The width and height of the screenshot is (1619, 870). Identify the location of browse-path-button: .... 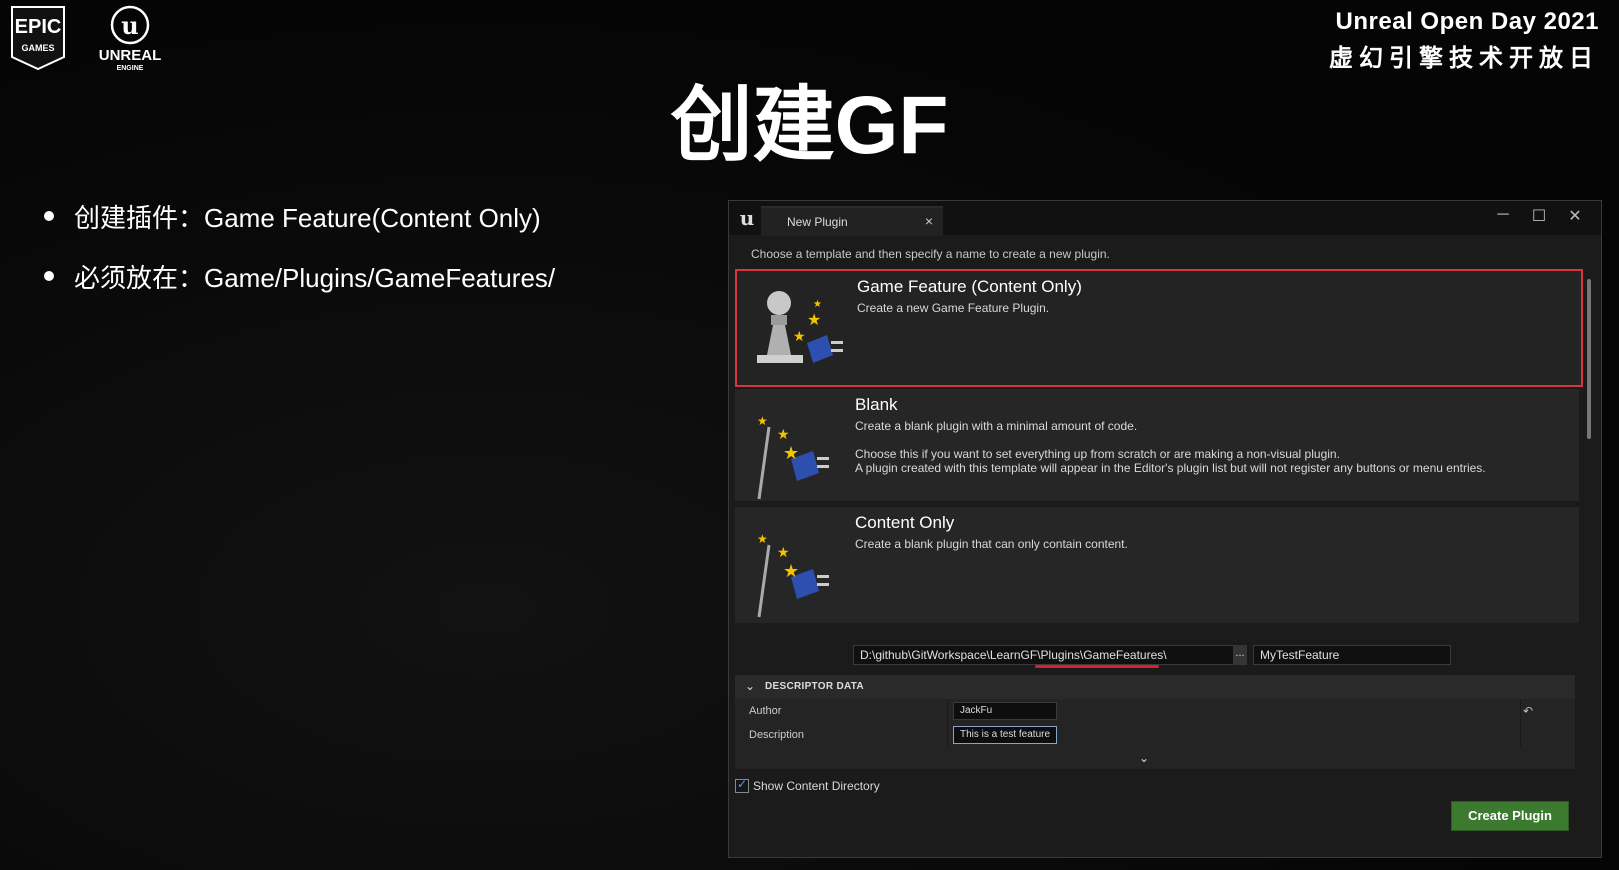
(1240, 655).